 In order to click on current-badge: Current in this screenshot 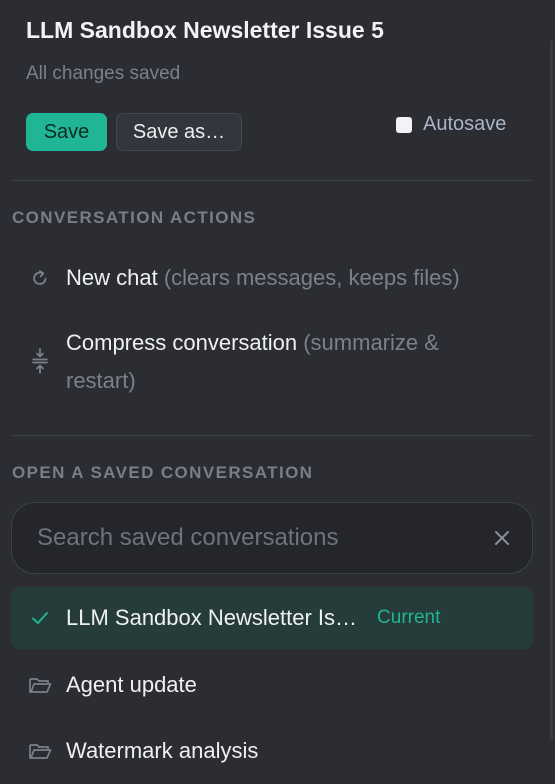, I will do `click(409, 617)`.